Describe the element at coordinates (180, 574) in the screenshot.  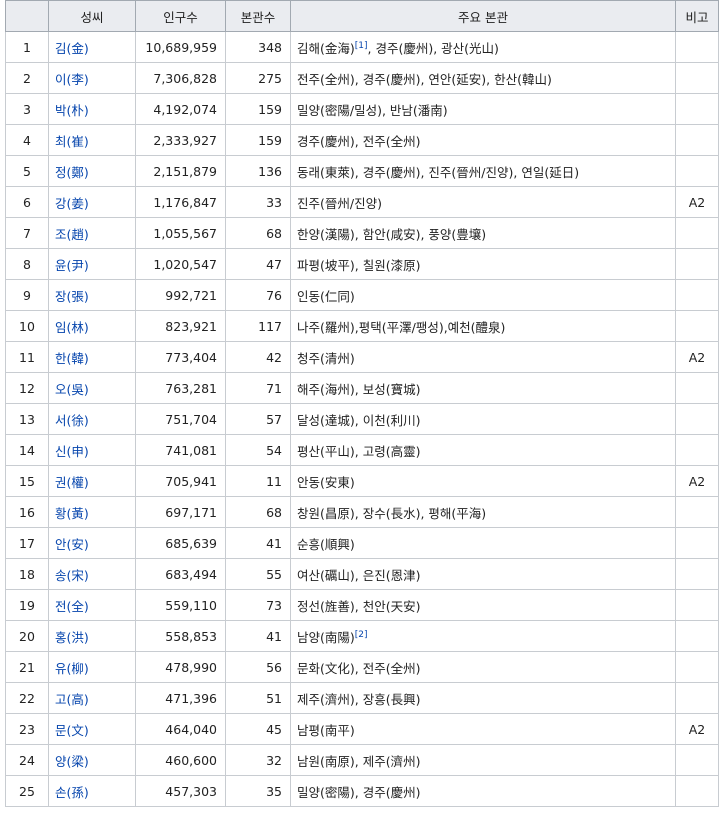
I see `population-cell: 683,494` at that location.